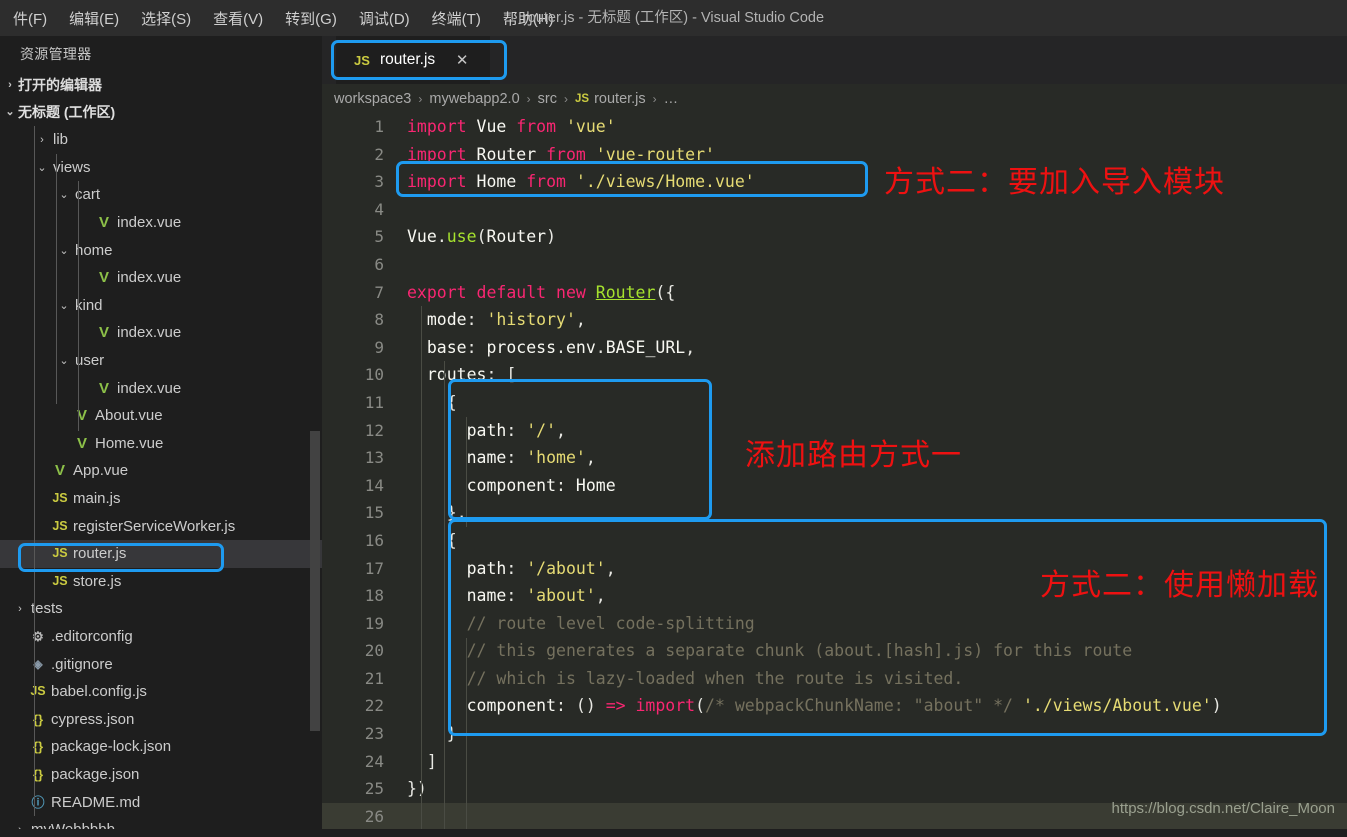  Describe the element at coordinates (516, 430) in the screenshot. I see `line-content: path: '/',` at that location.